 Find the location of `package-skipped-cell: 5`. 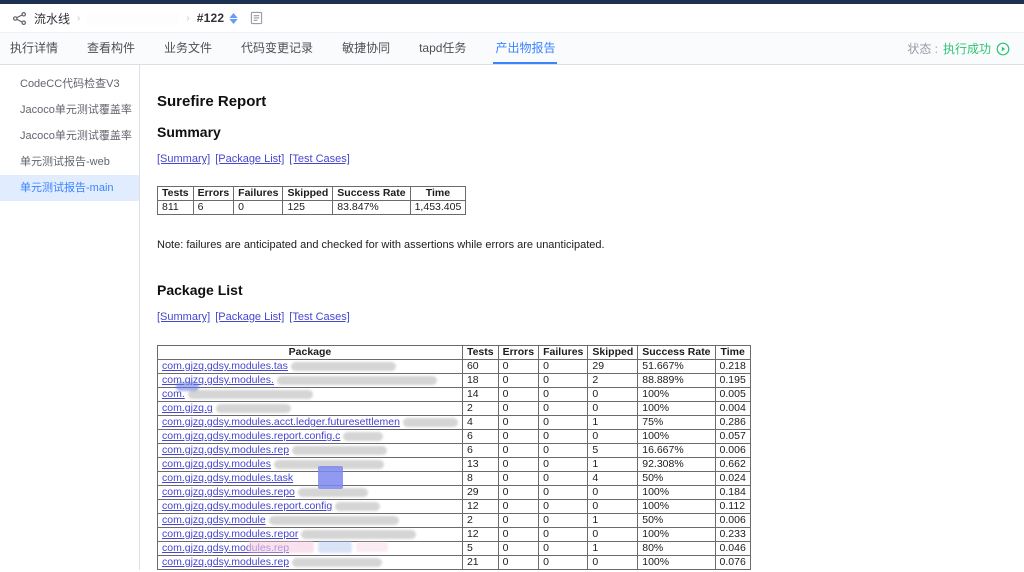

package-skipped-cell: 5 is located at coordinates (613, 450).